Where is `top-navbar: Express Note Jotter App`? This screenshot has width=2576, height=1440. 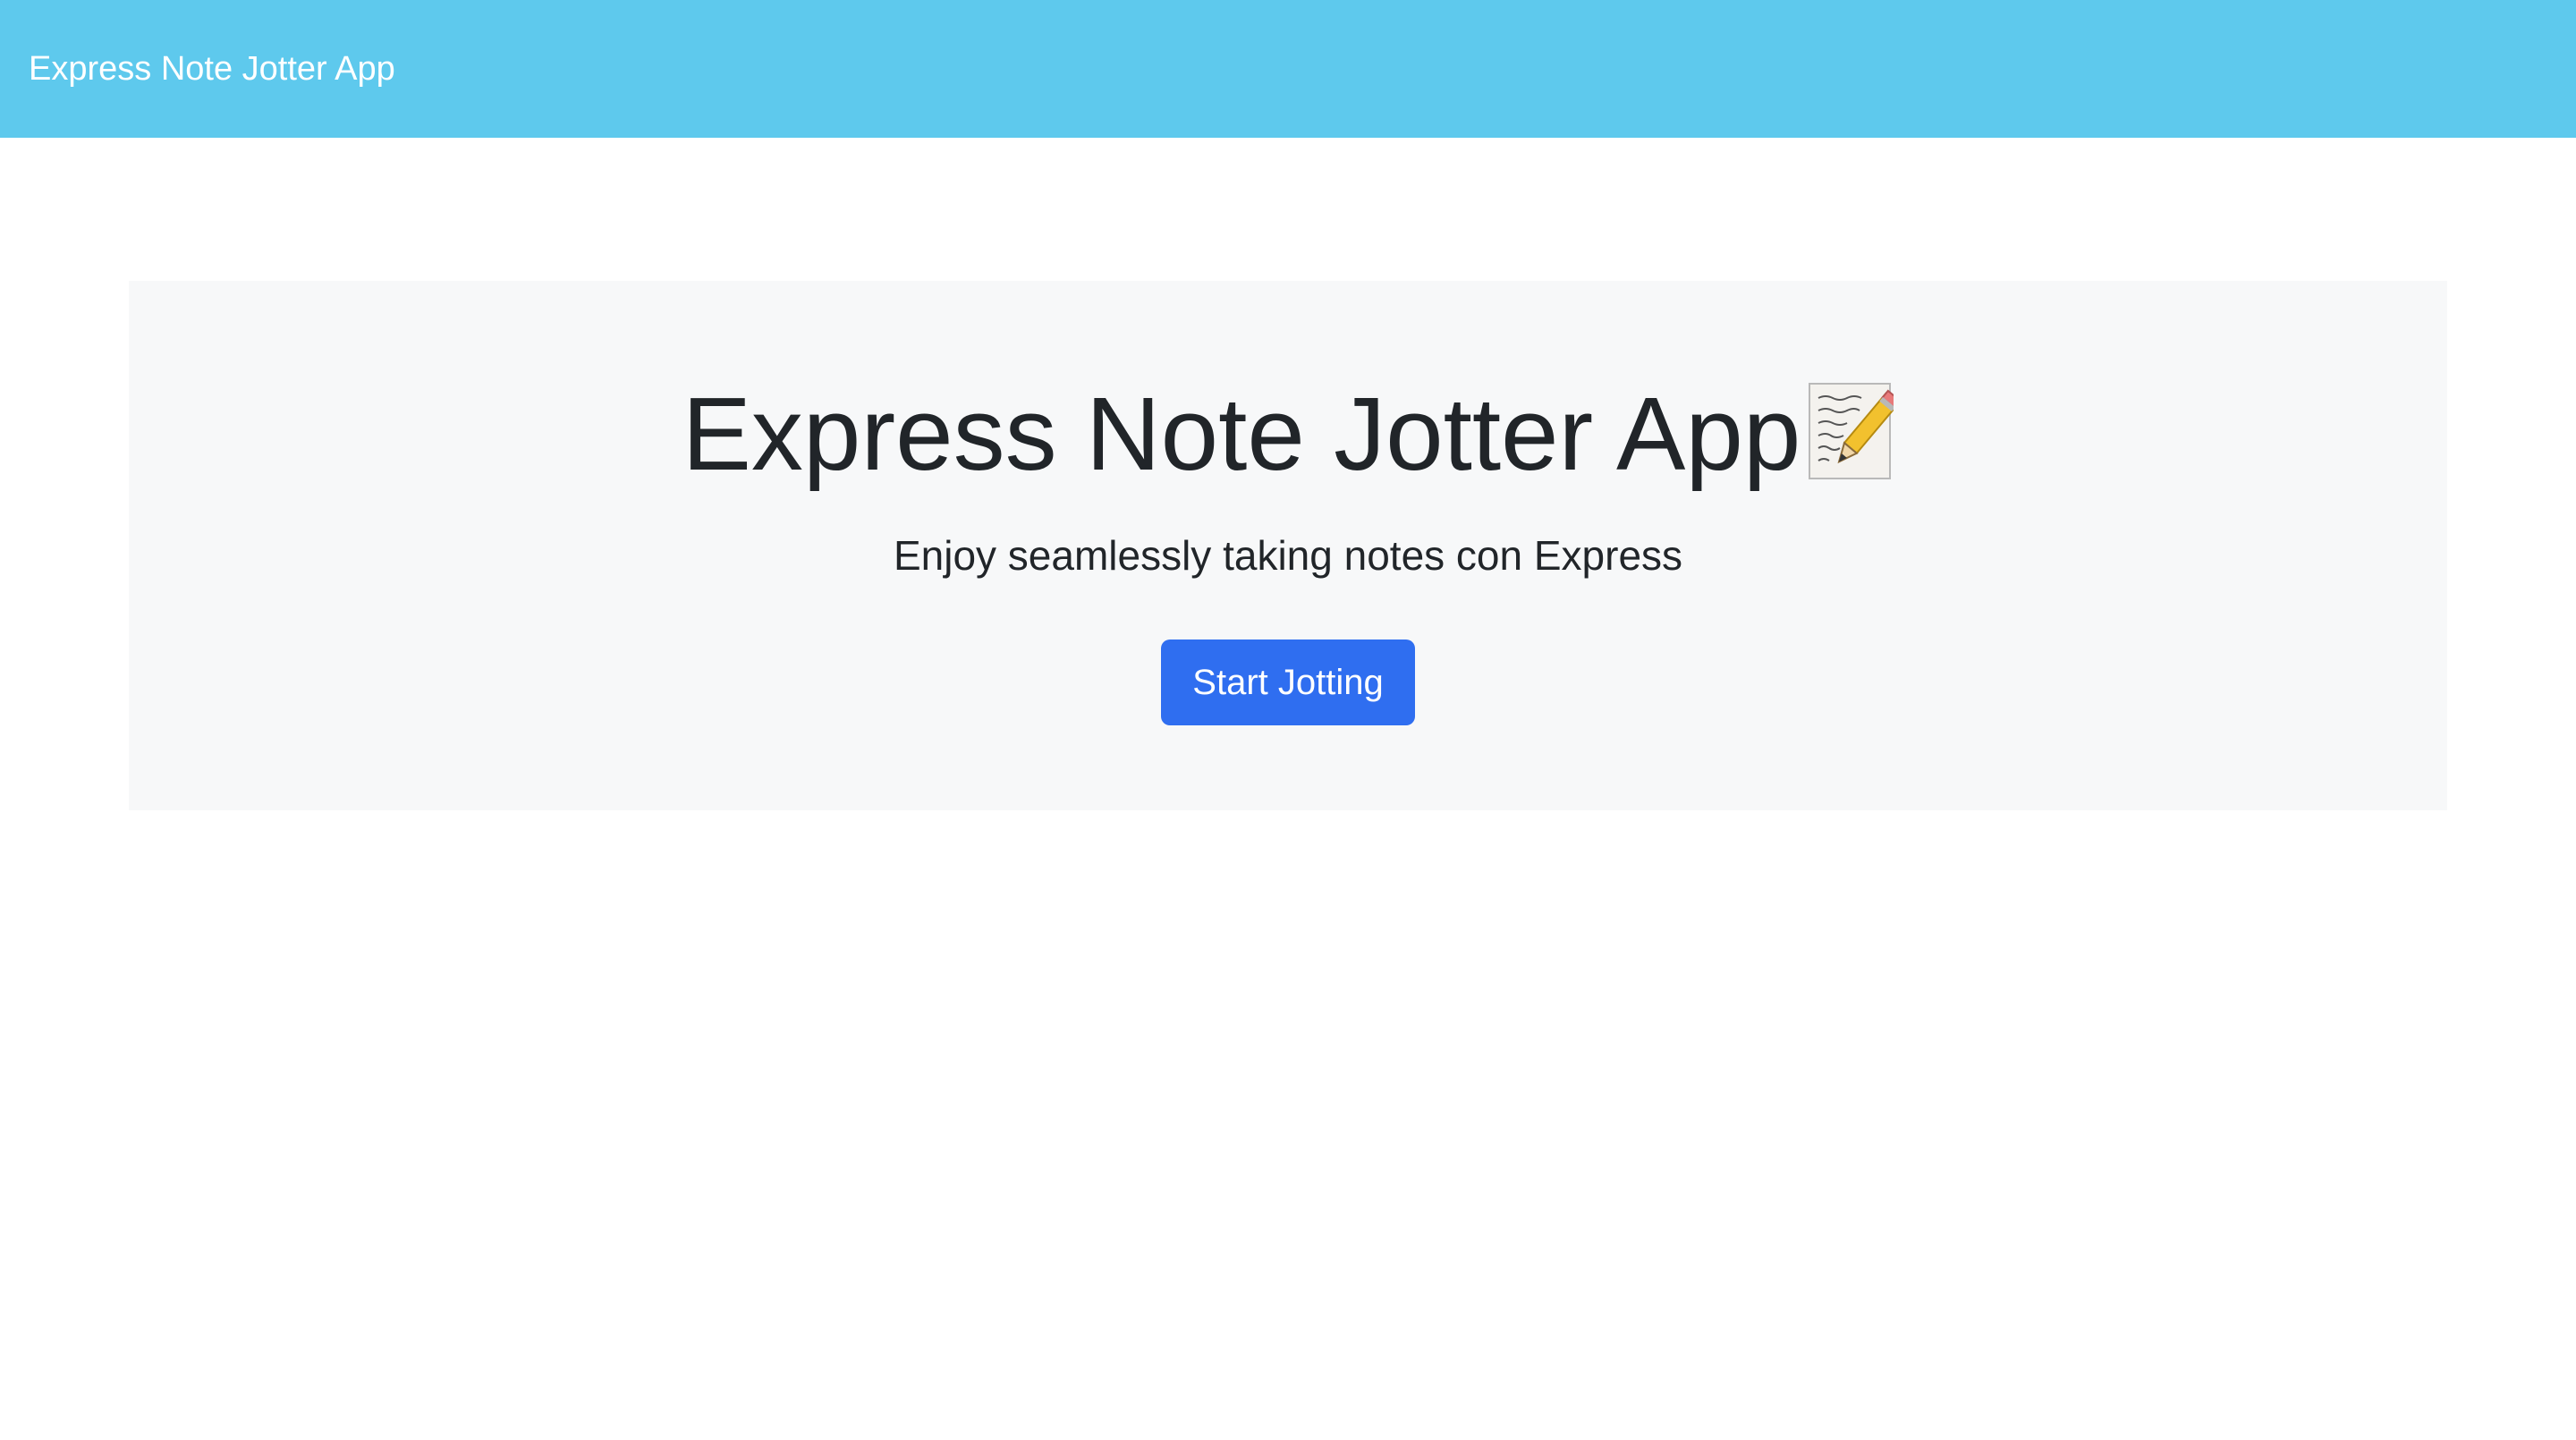
top-navbar: Express Note Jotter App is located at coordinates (1288, 69).